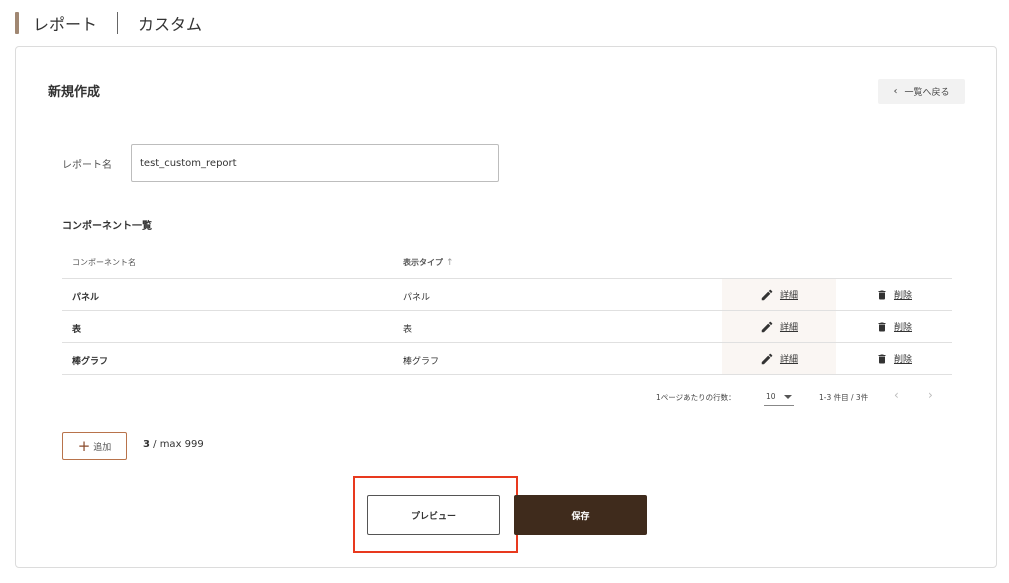 The image size is (1009, 583). I want to click on component-count-max: / max 999, so click(176, 444).